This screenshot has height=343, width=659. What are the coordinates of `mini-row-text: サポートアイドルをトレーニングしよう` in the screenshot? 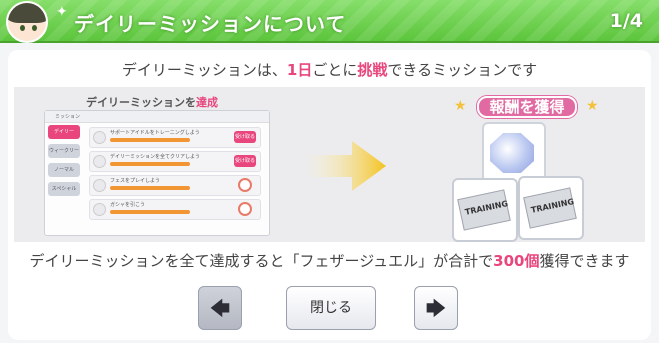 It's located at (155, 133).